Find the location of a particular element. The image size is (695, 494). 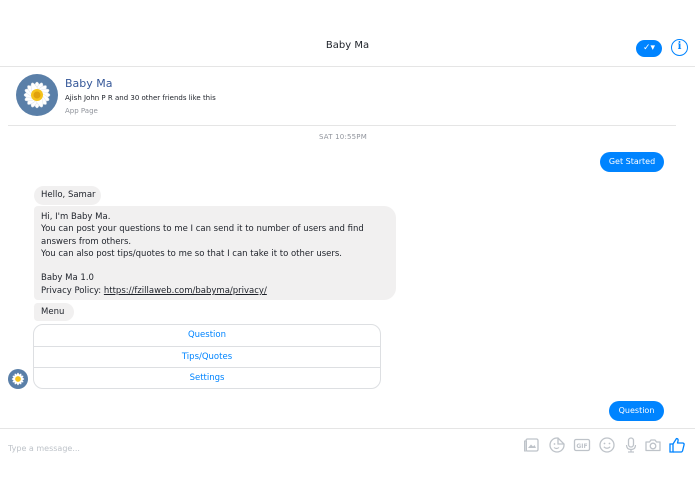

bot-avatar is located at coordinates (18, 379).